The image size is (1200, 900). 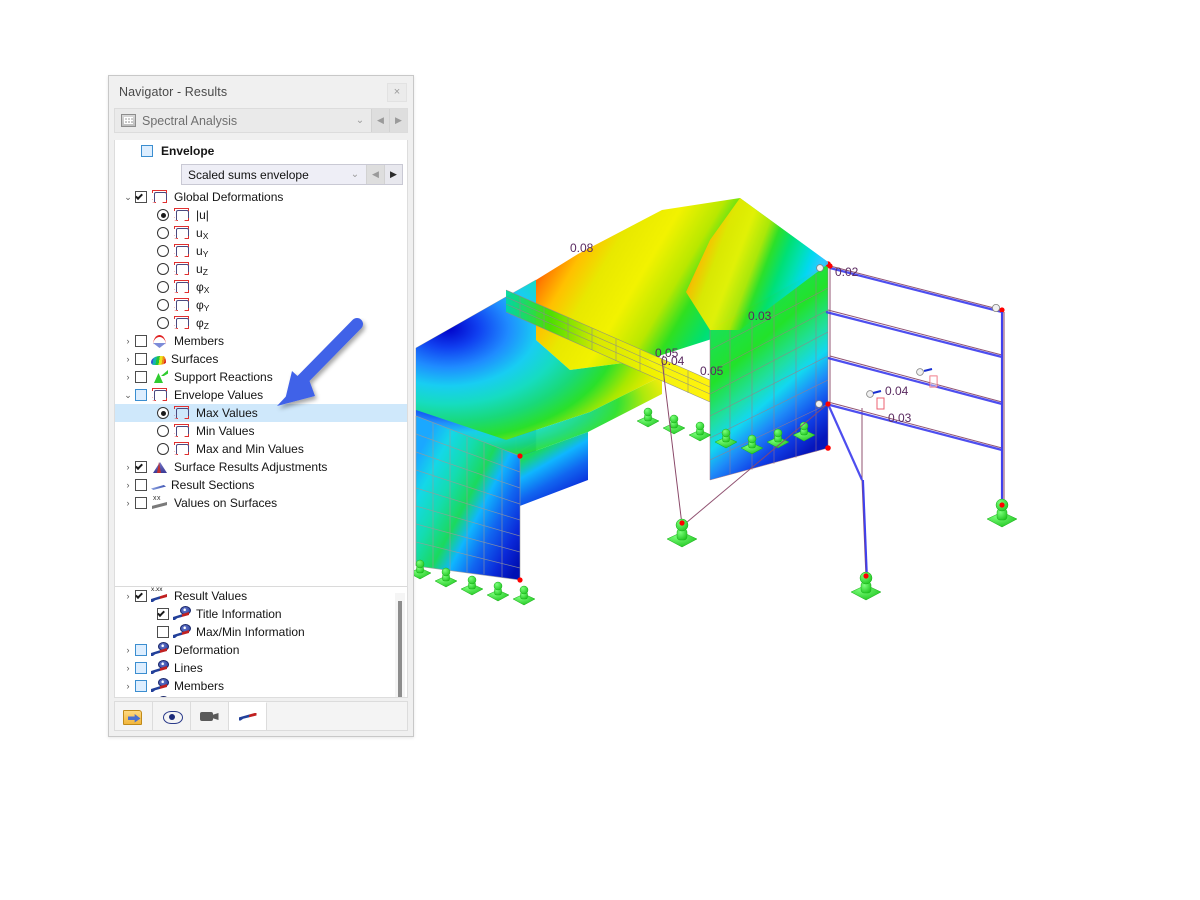 I want to click on tree-row-u: uY, so click(x=261, y=251).